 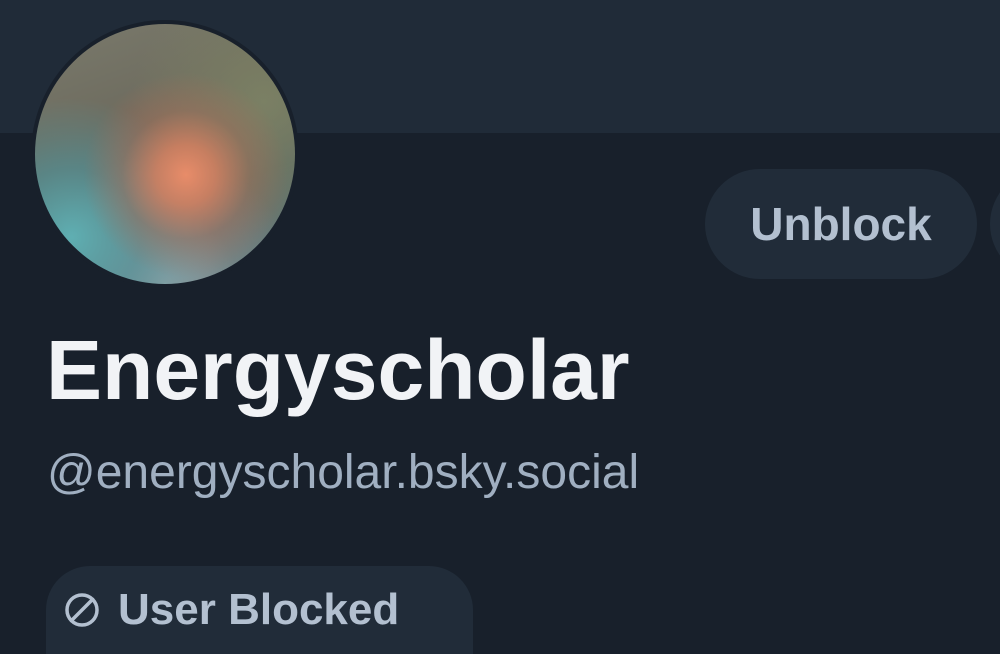 I want to click on profile-handle: @energyscholar.bsky.social, so click(x=343, y=472).